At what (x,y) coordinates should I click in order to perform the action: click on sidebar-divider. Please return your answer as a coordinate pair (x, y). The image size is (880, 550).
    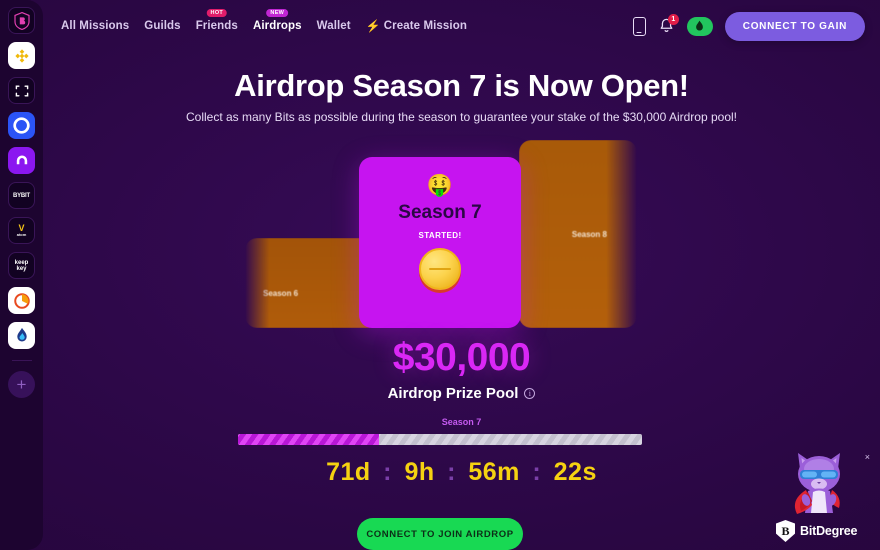
    Looking at the image, I should click on (21, 360).